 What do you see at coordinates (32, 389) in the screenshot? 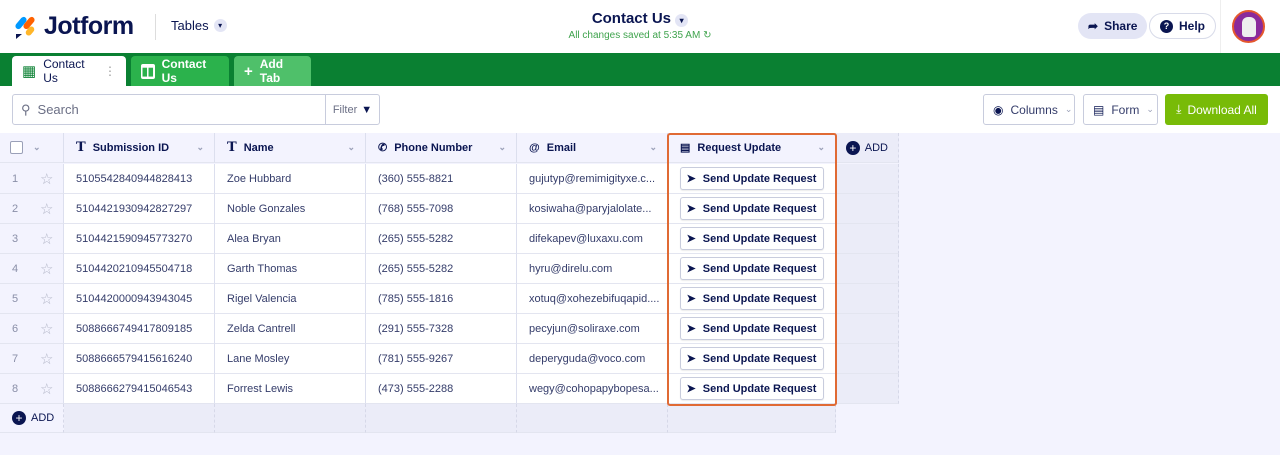
I see `row-index: 8 ☆` at bounding box center [32, 389].